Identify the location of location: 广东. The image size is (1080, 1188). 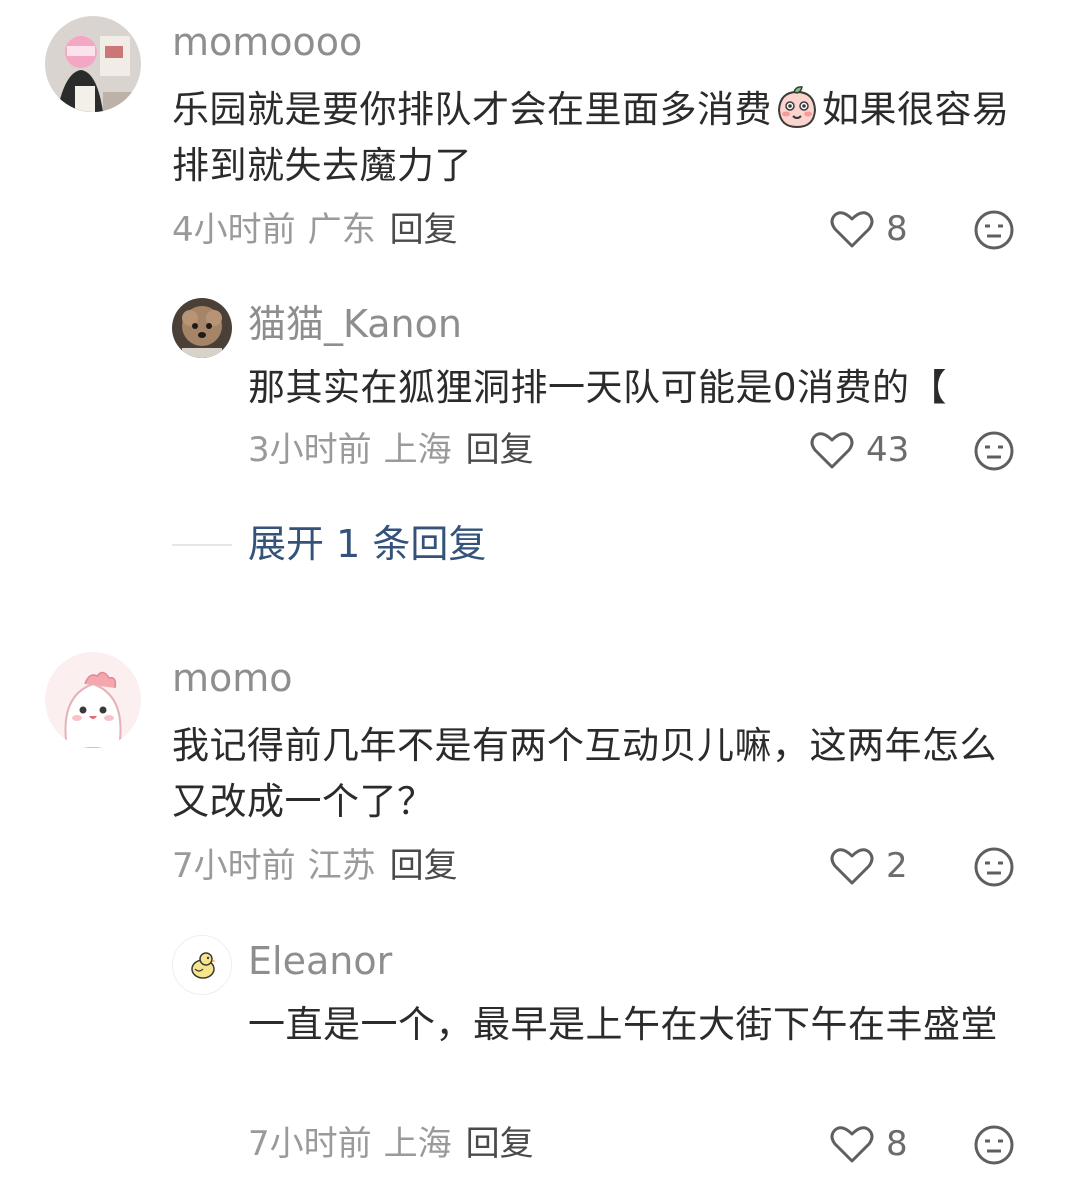
(341, 230).